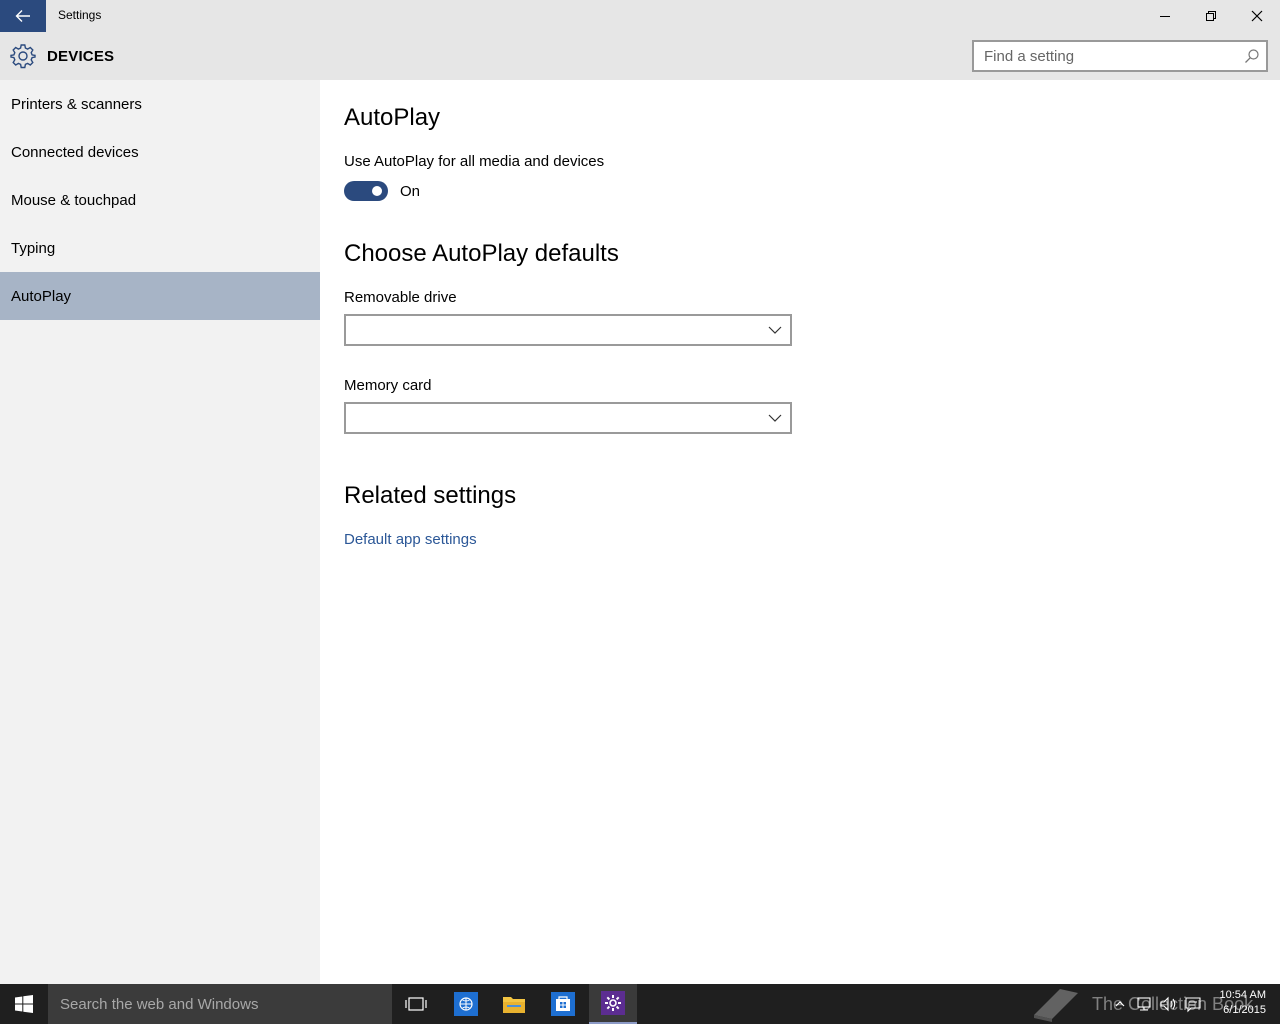  What do you see at coordinates (474, 161) in the screenshot?
I see `autoplay-toggle-label: Use AutoPlay for all media and devices` at bounding box center [474, 161].